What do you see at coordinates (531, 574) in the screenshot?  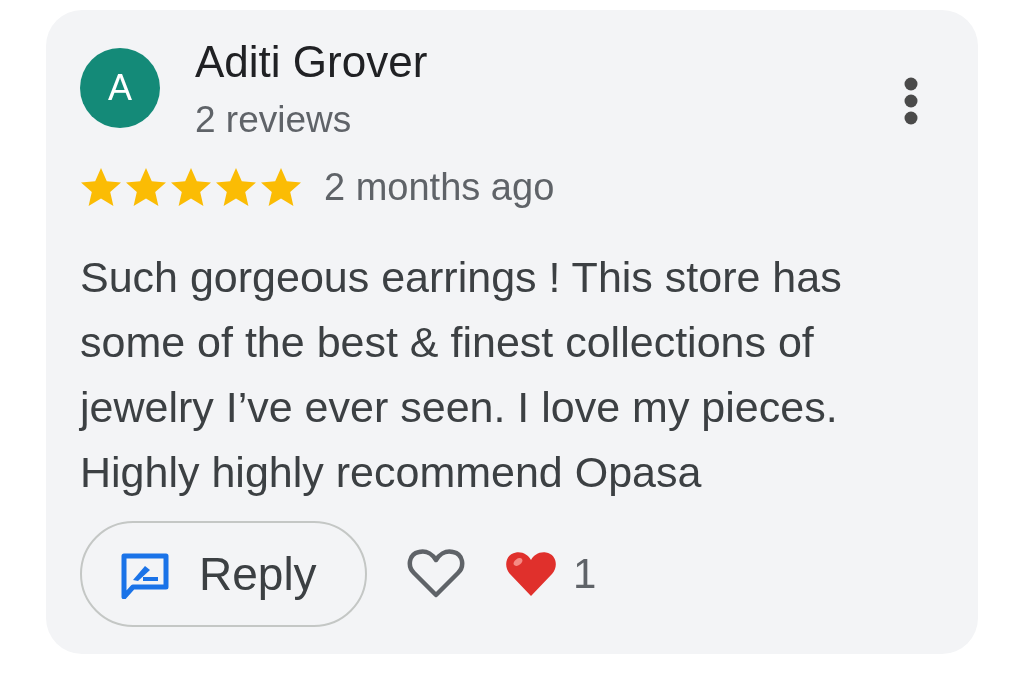 I see `heart-emoji-icon` at bounding box center [531, 574].